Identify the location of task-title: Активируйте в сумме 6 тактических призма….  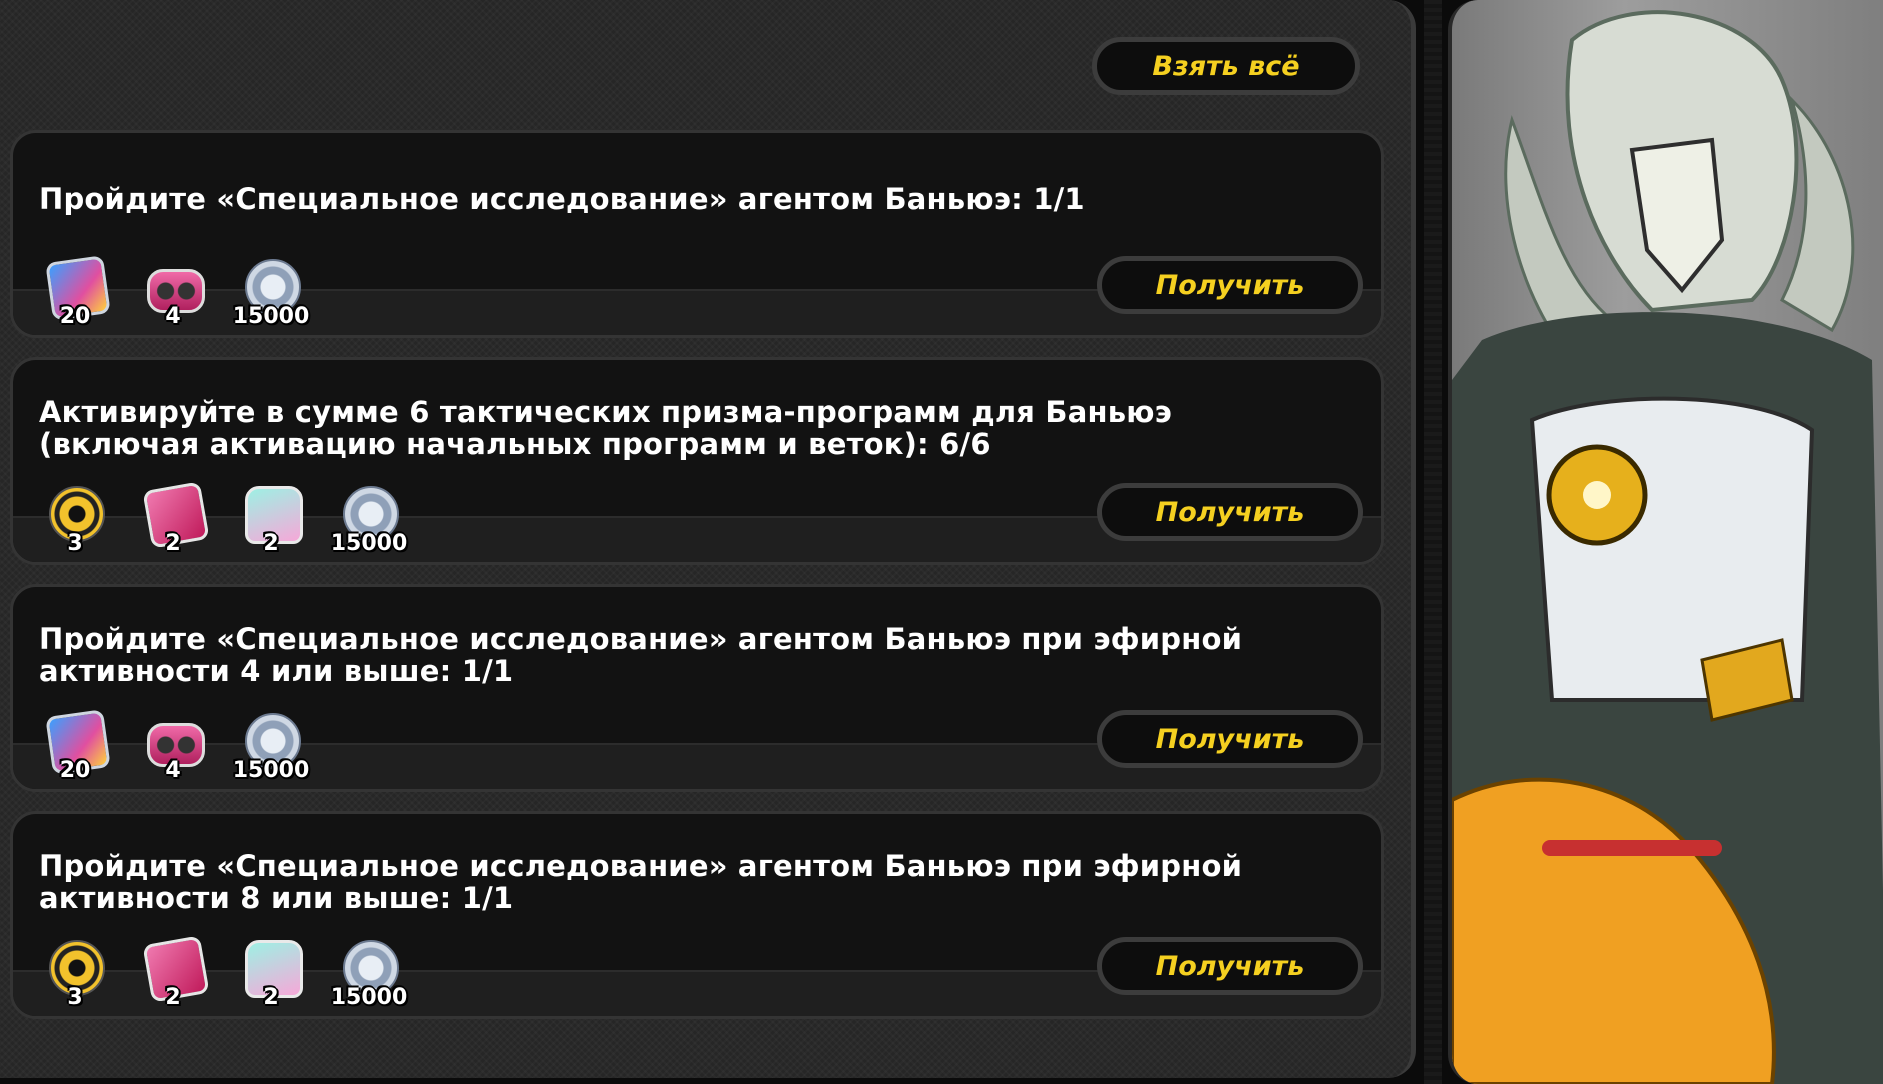
(605, 428).